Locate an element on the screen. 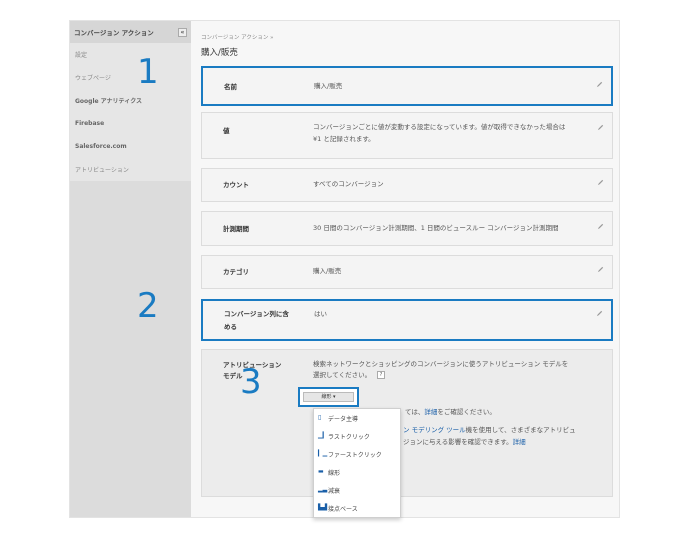 This screenshot has width=684, height=540. attribution-modeling-text-line2: ジョンに与える影響を確認できます。詳細 is located at coordinates (464, 442).